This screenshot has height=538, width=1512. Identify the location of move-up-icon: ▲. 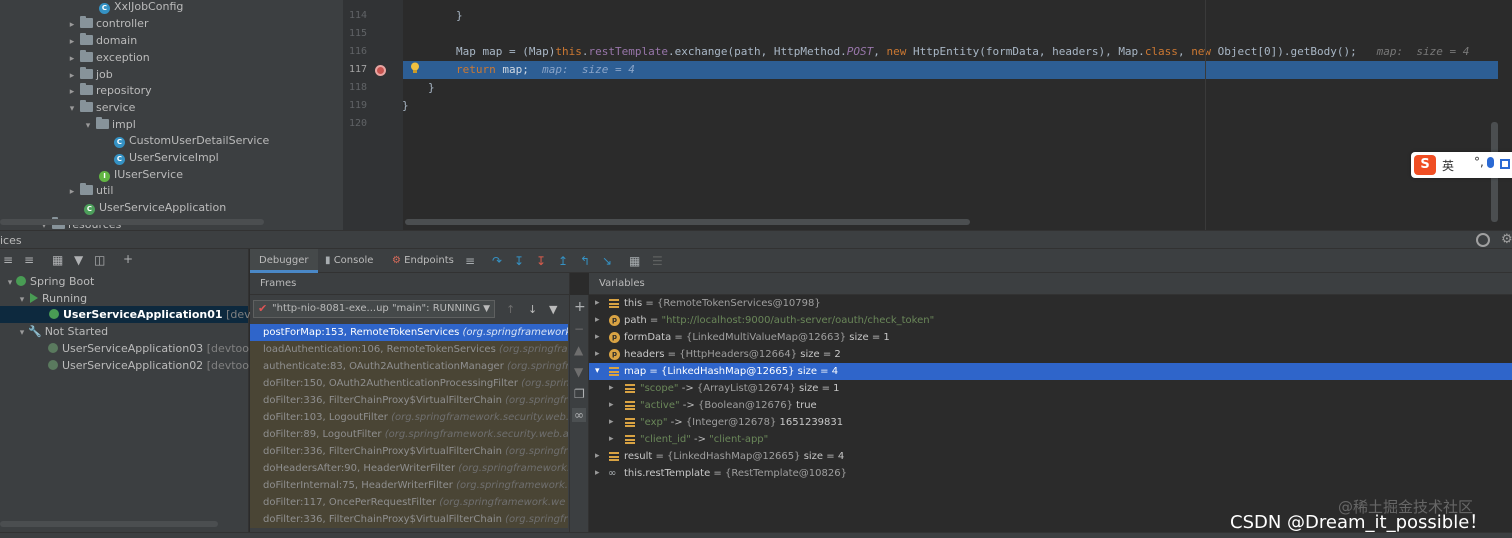
(578, 350).